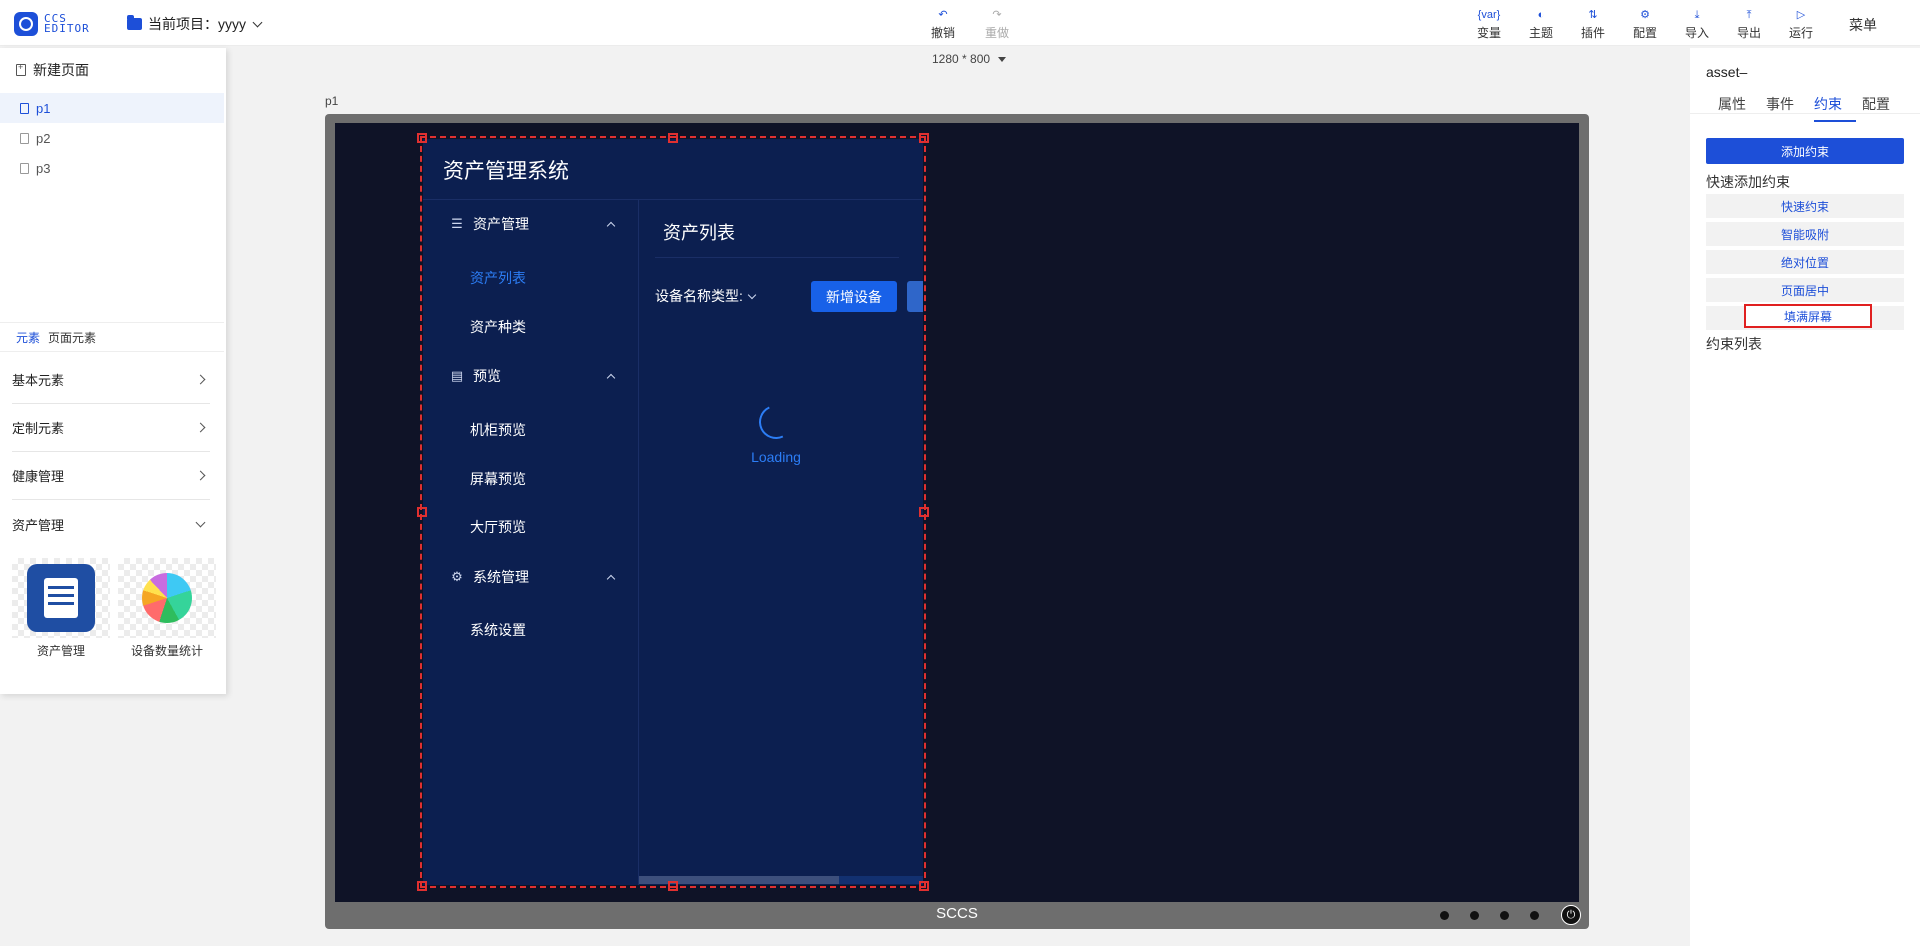  Describe the element at coordinates (915, 296) in the screenshot. I see `secondary-button` at that location.